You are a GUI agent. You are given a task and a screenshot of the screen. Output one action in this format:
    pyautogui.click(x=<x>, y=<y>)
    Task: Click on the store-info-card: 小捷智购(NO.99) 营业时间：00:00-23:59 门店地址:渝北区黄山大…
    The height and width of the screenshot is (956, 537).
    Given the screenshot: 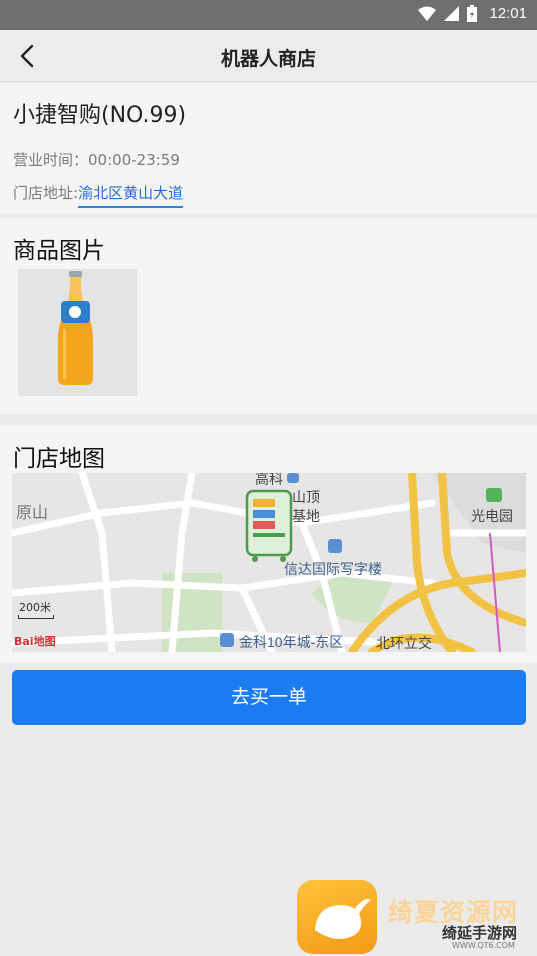 What is the action you would take?
    pyautogui.click(x=268, y=148)
    